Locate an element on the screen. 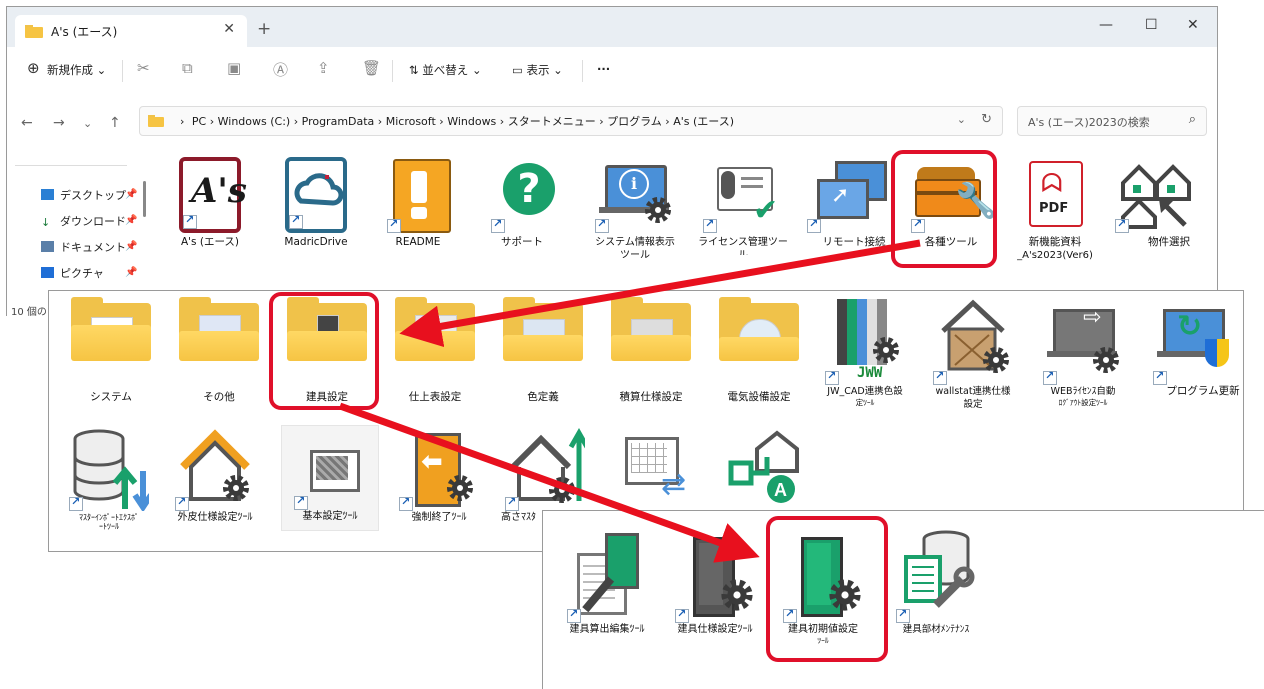  arrow-to-fittings-initial is located at coordinates (549, 482).